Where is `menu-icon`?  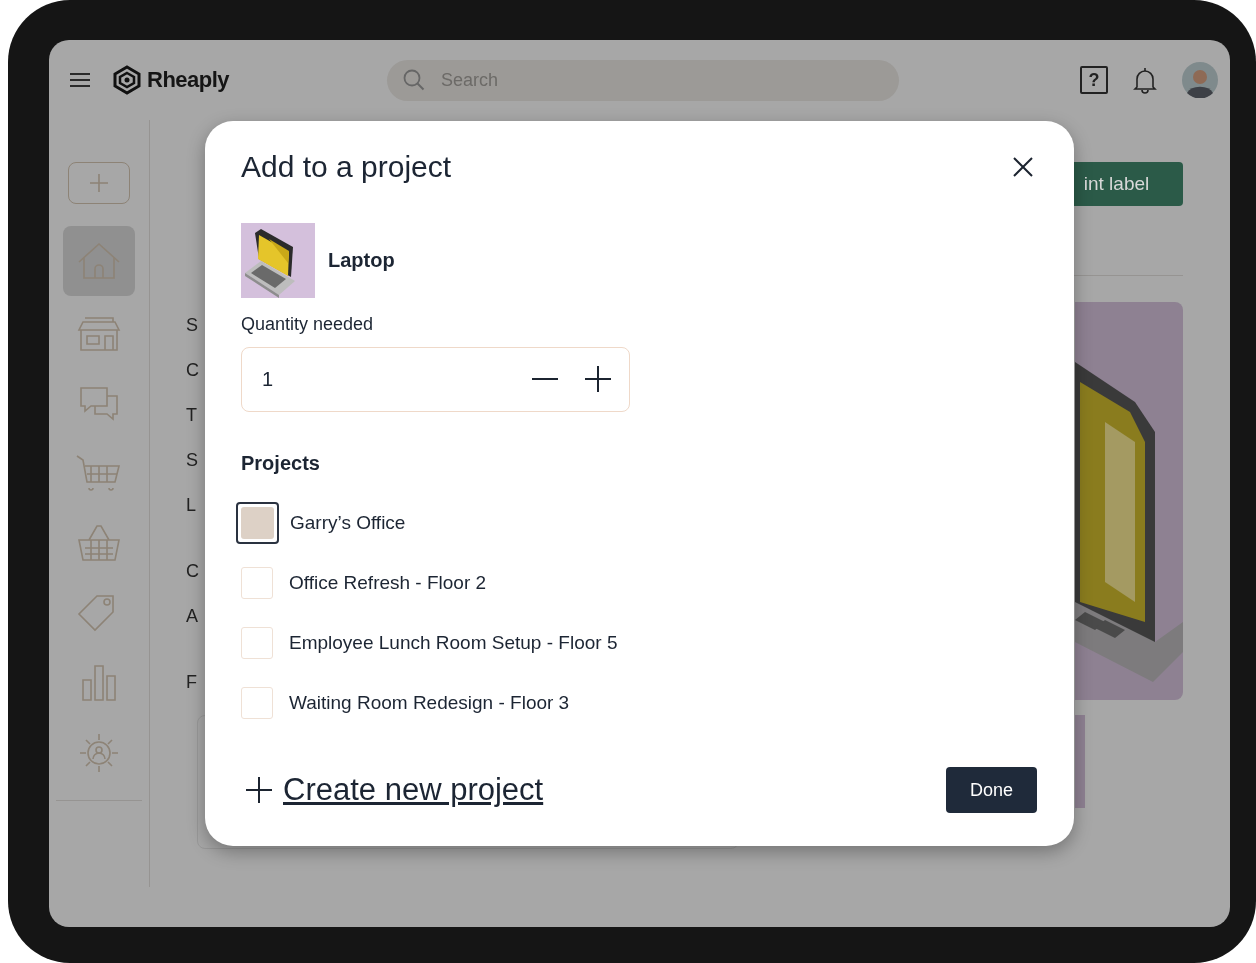 menu-icon is located at coordinates (80, 80).